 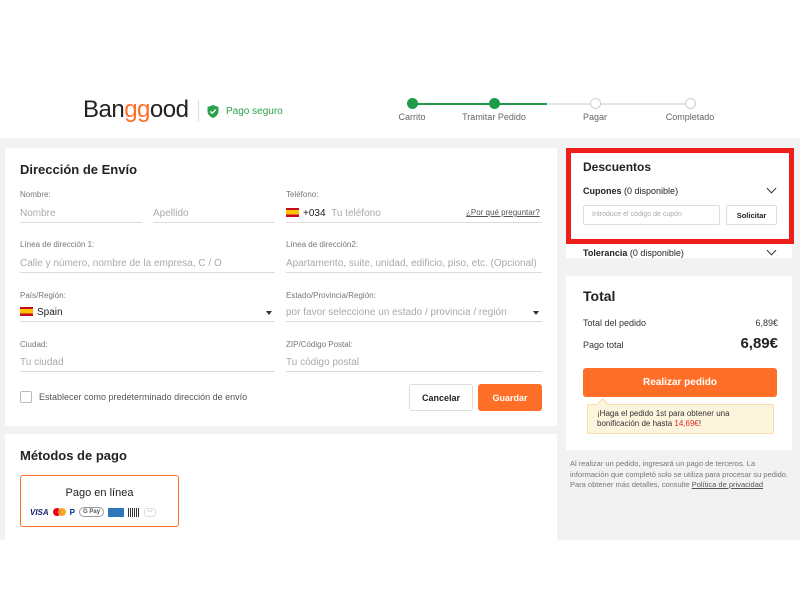 I want to click on pay-total-label: Pago total, so click(x=603, y=345).